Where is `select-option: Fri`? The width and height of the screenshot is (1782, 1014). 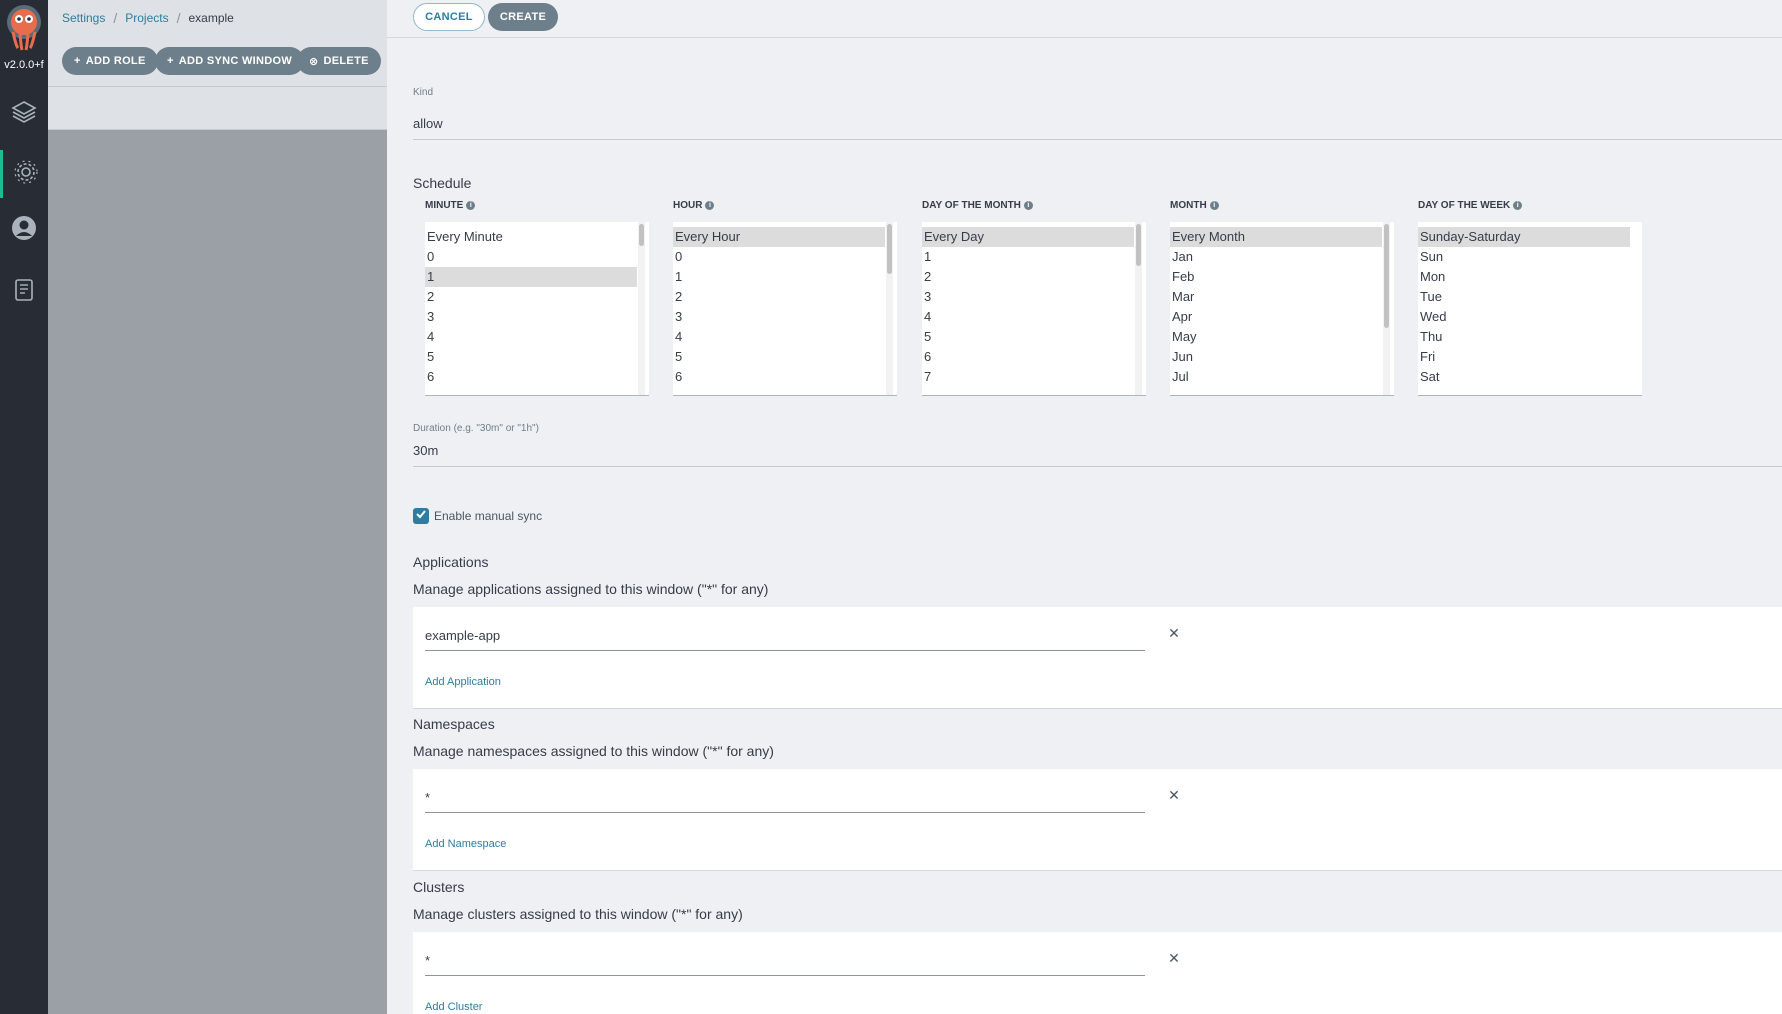 select-option: Fri is located at coordinates (1524, 357).